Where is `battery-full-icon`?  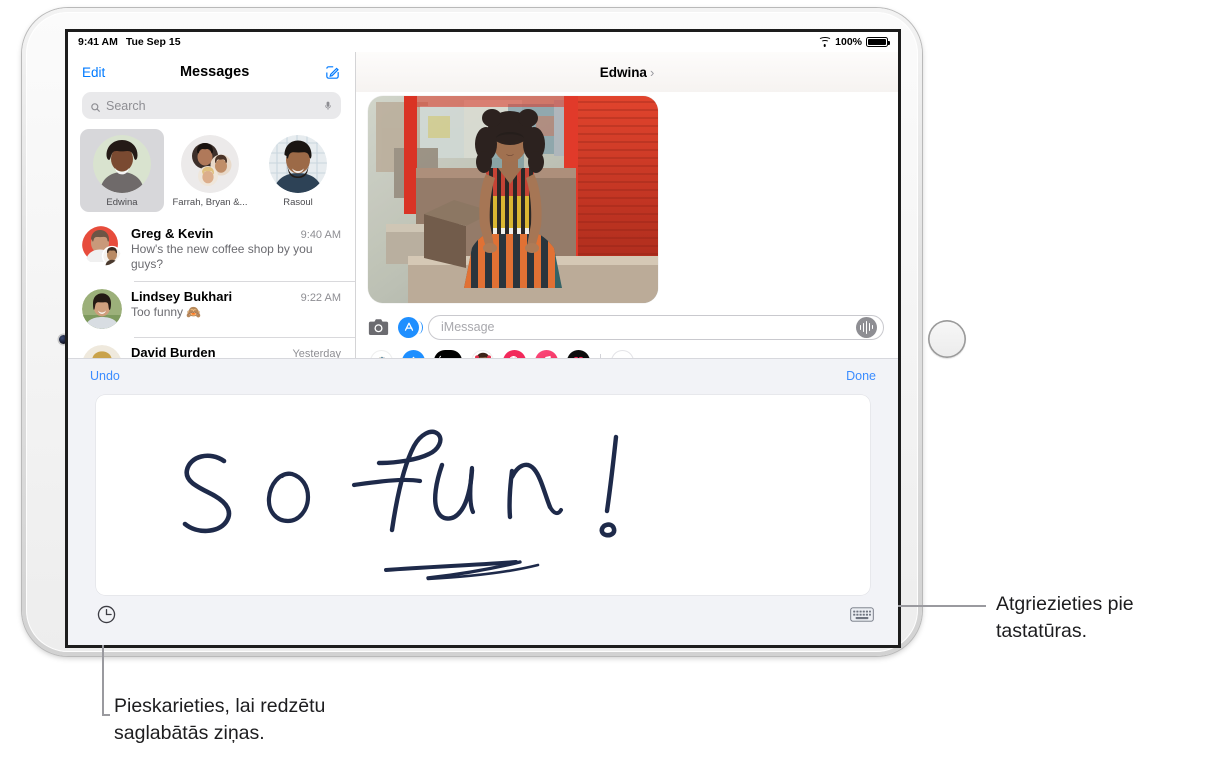
battery-full-icon is located at coordinates (878, 42).